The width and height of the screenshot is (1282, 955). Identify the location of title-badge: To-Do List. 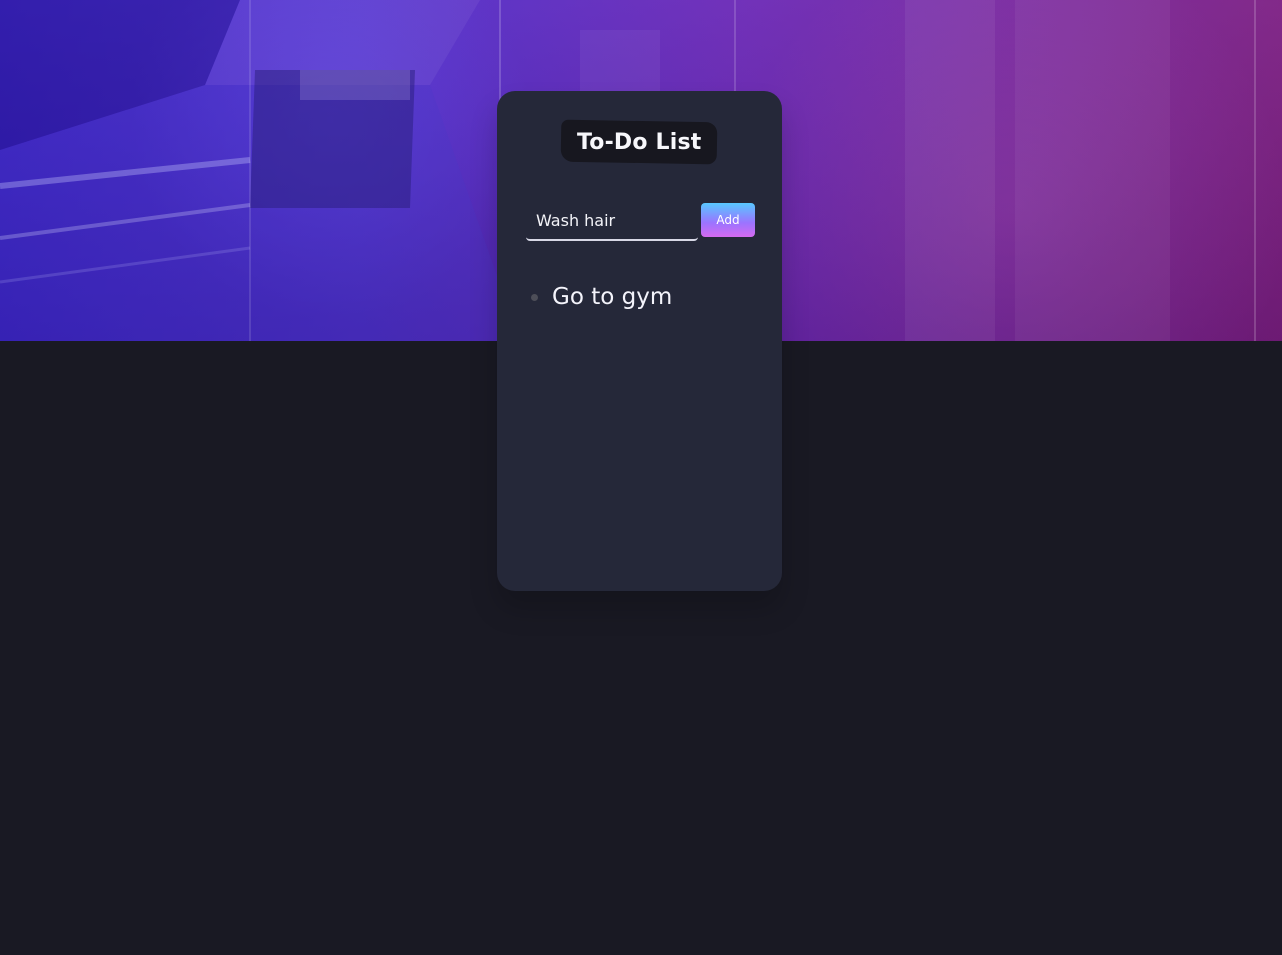
(639, 142).